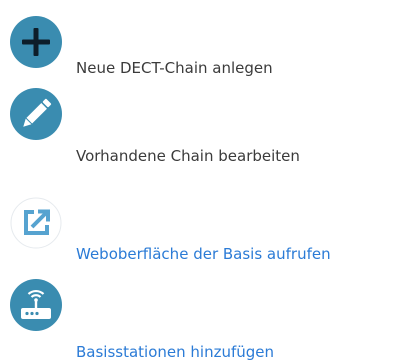 The width and height of the screenshot is (406, 361). Describe the element at coordinates (174, 68) in the screenshot. I see `new-dect-chain-label: Neue DECT-Chain anlegen` at that location.